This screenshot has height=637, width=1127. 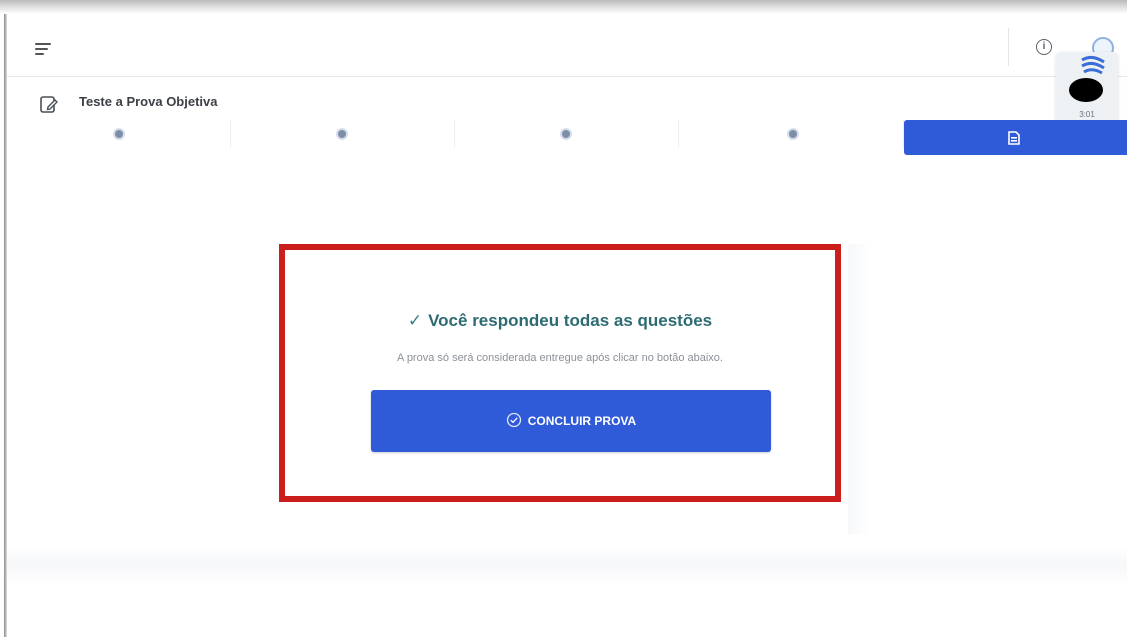 I want to click on conclude-exam-button: CONCLUIR PROVA, so click(x=571, y=421).